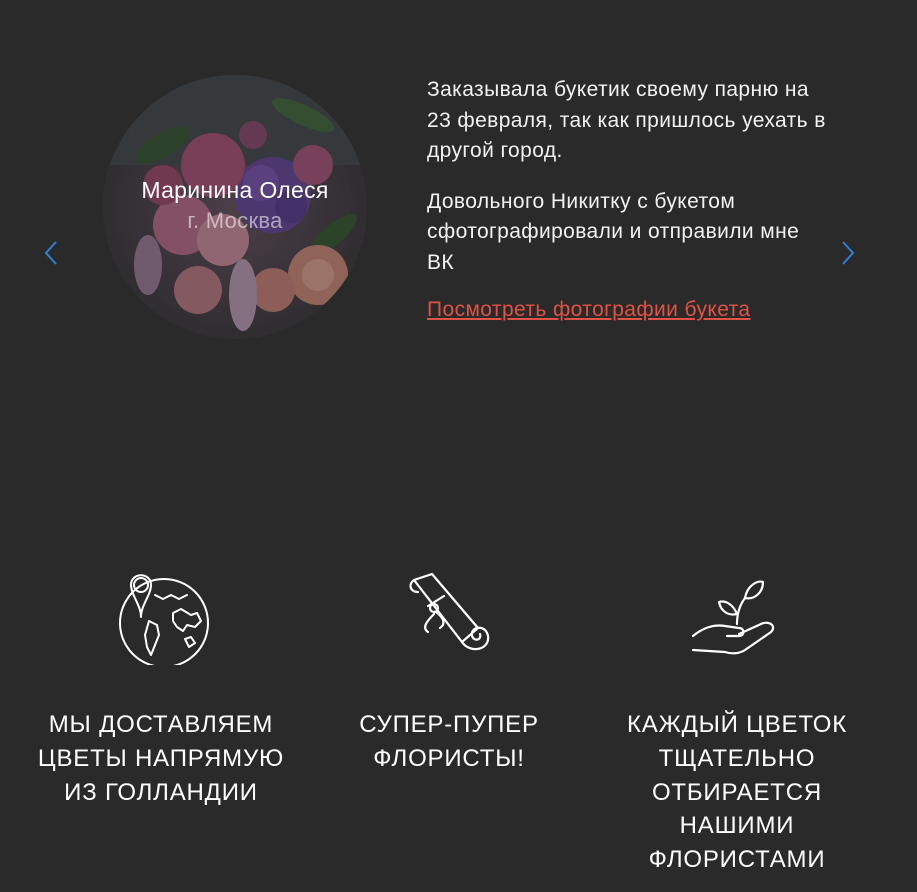  What do you see at coordinates (449, 668) in the screenshot?
I see `feature-florists: Супер-пупер флористы!` at bounding box center [449, 668].